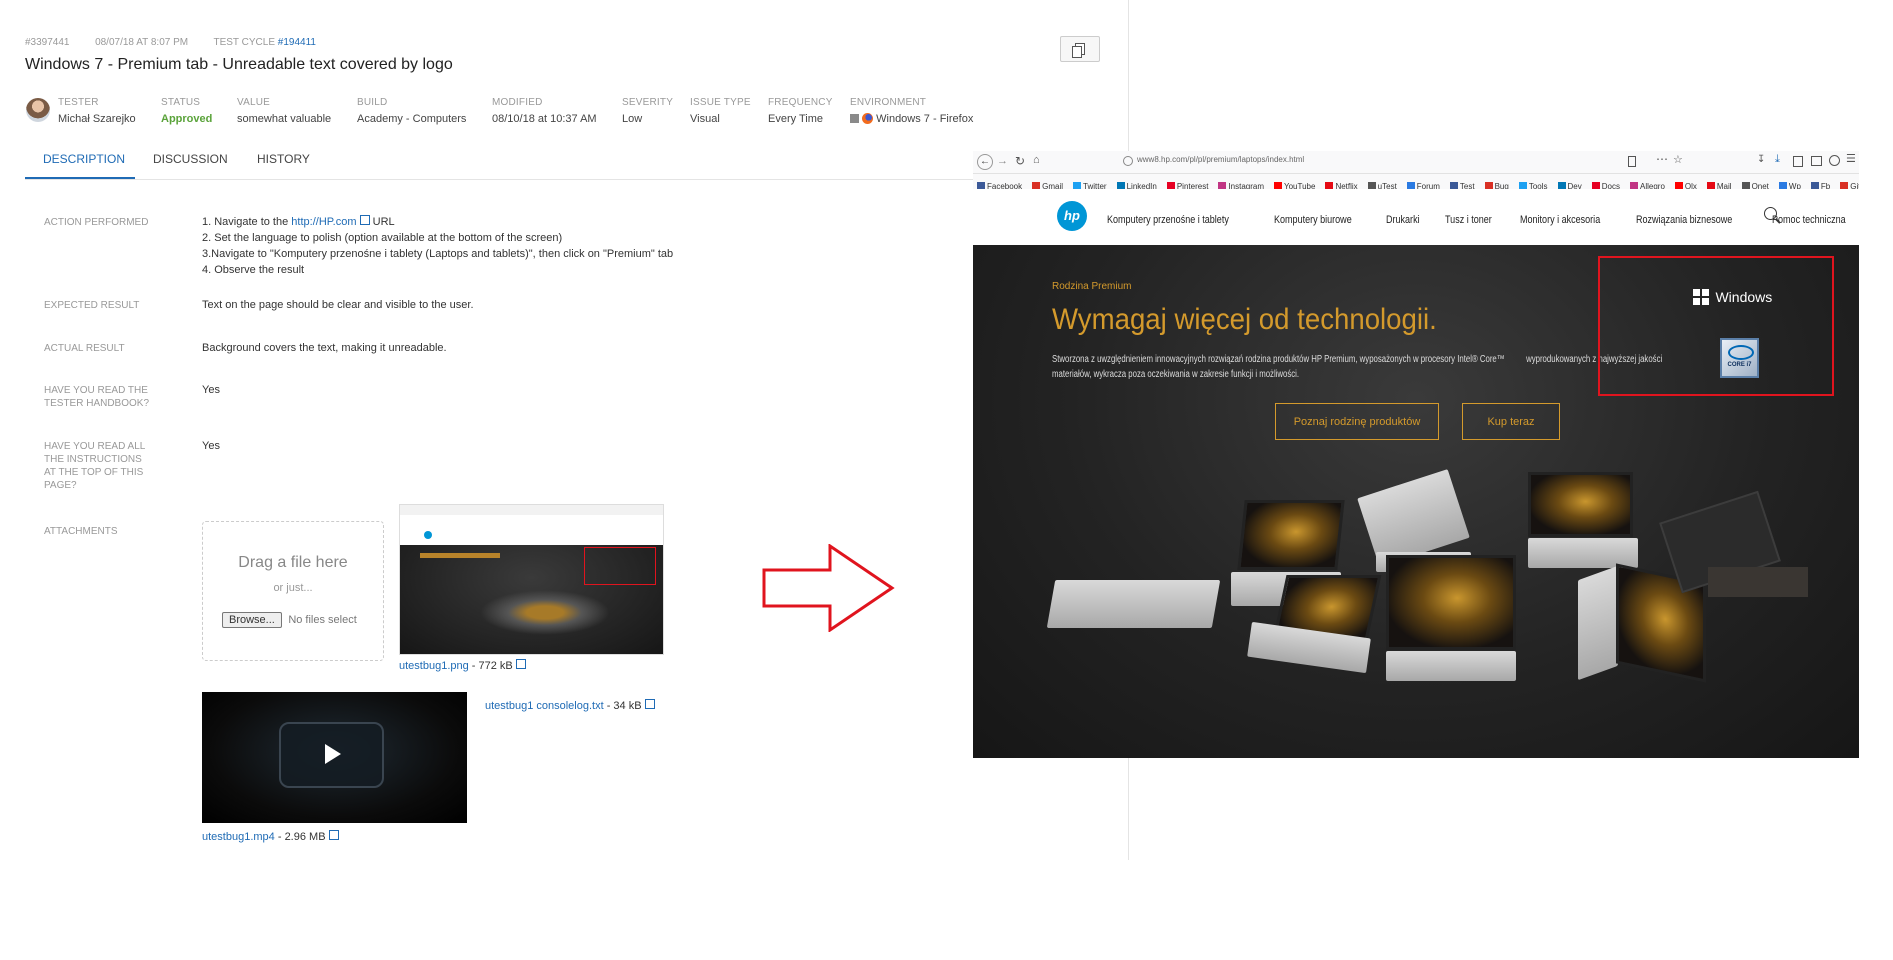 The image size is (1893, 960). Describe the element at coordinates (1322, 220) in the screenshot. I see `nav-item: Komputery biurowe` at that location.